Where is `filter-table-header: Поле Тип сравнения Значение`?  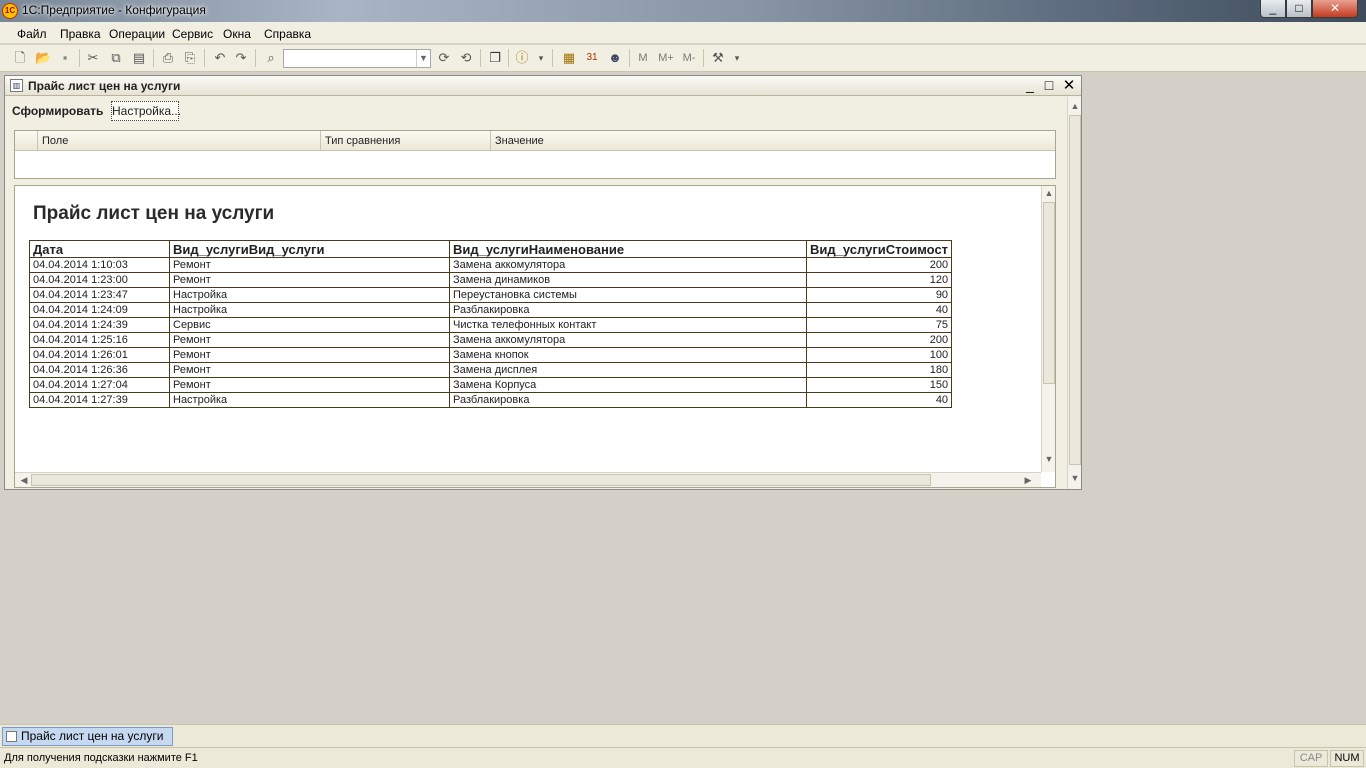 filter-table-header: Поле Тип сравнения Значение is located at coordinates (535, 141).